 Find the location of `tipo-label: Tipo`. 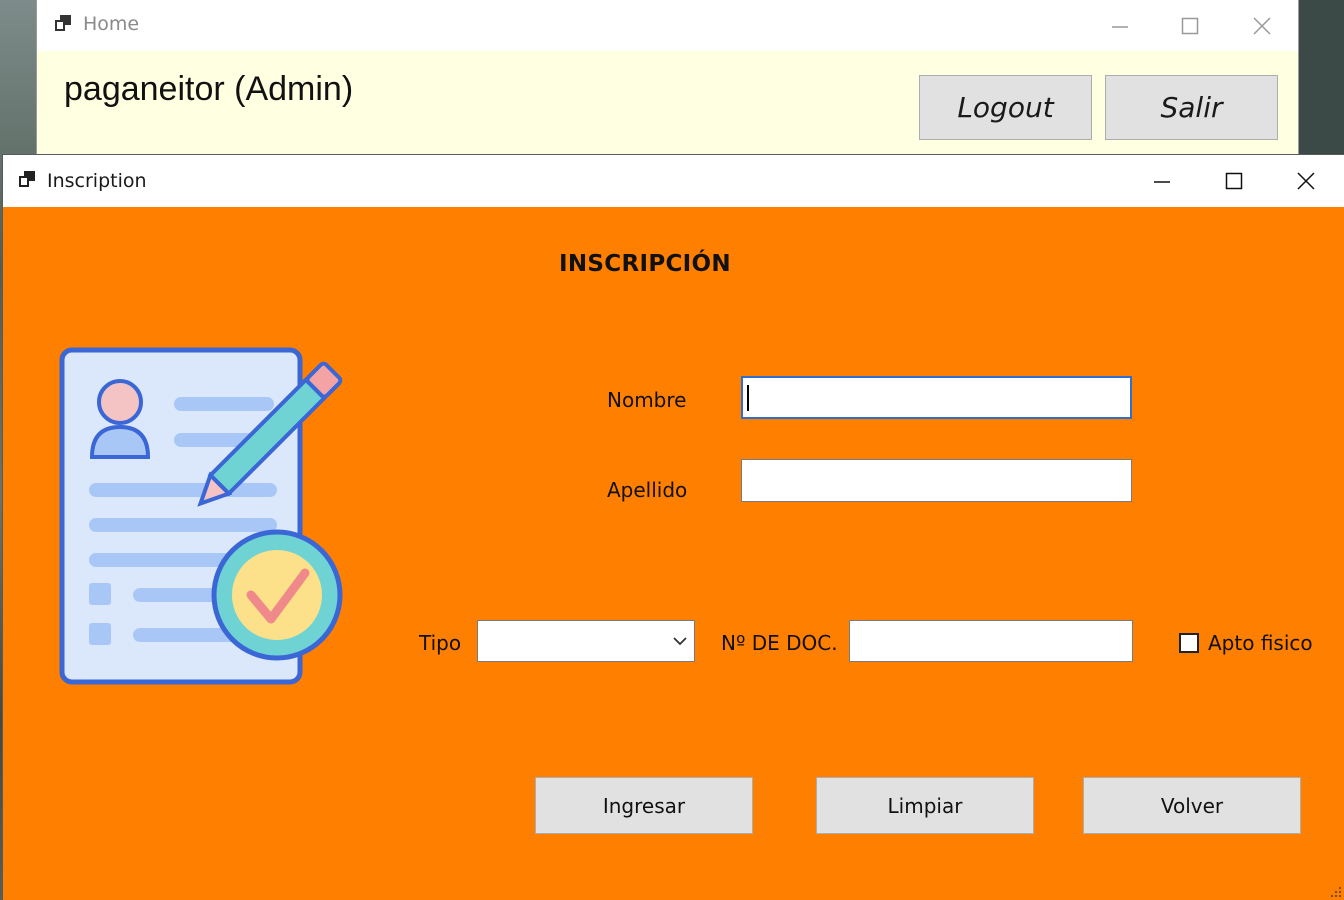

tipo-label: Tipo is located at coordinates (440, 643).